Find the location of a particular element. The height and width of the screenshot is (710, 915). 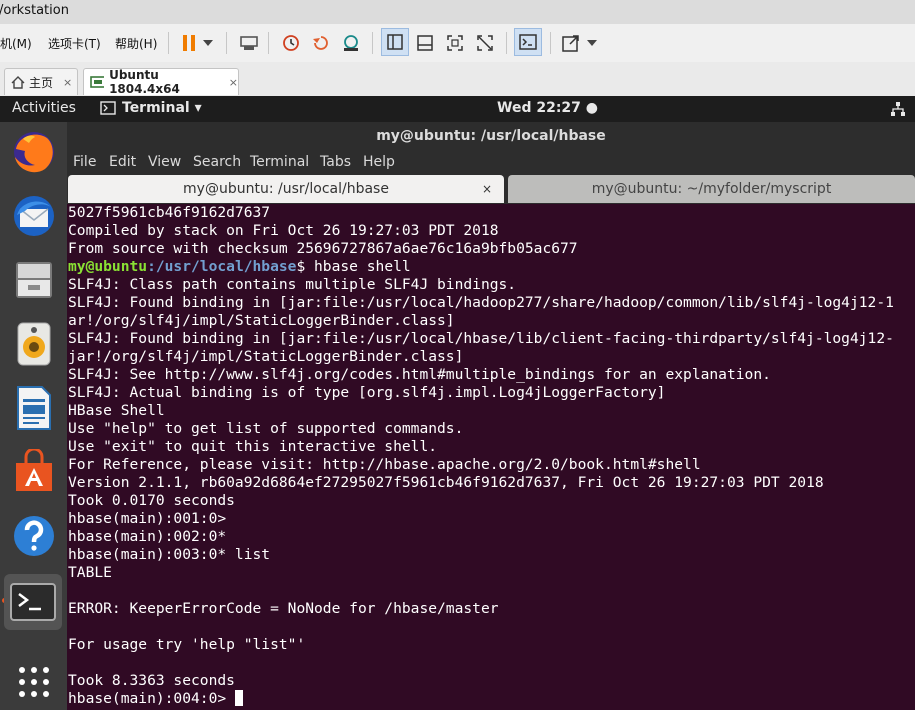

rhythmbox-launcher is located at coordinates (34, 344).